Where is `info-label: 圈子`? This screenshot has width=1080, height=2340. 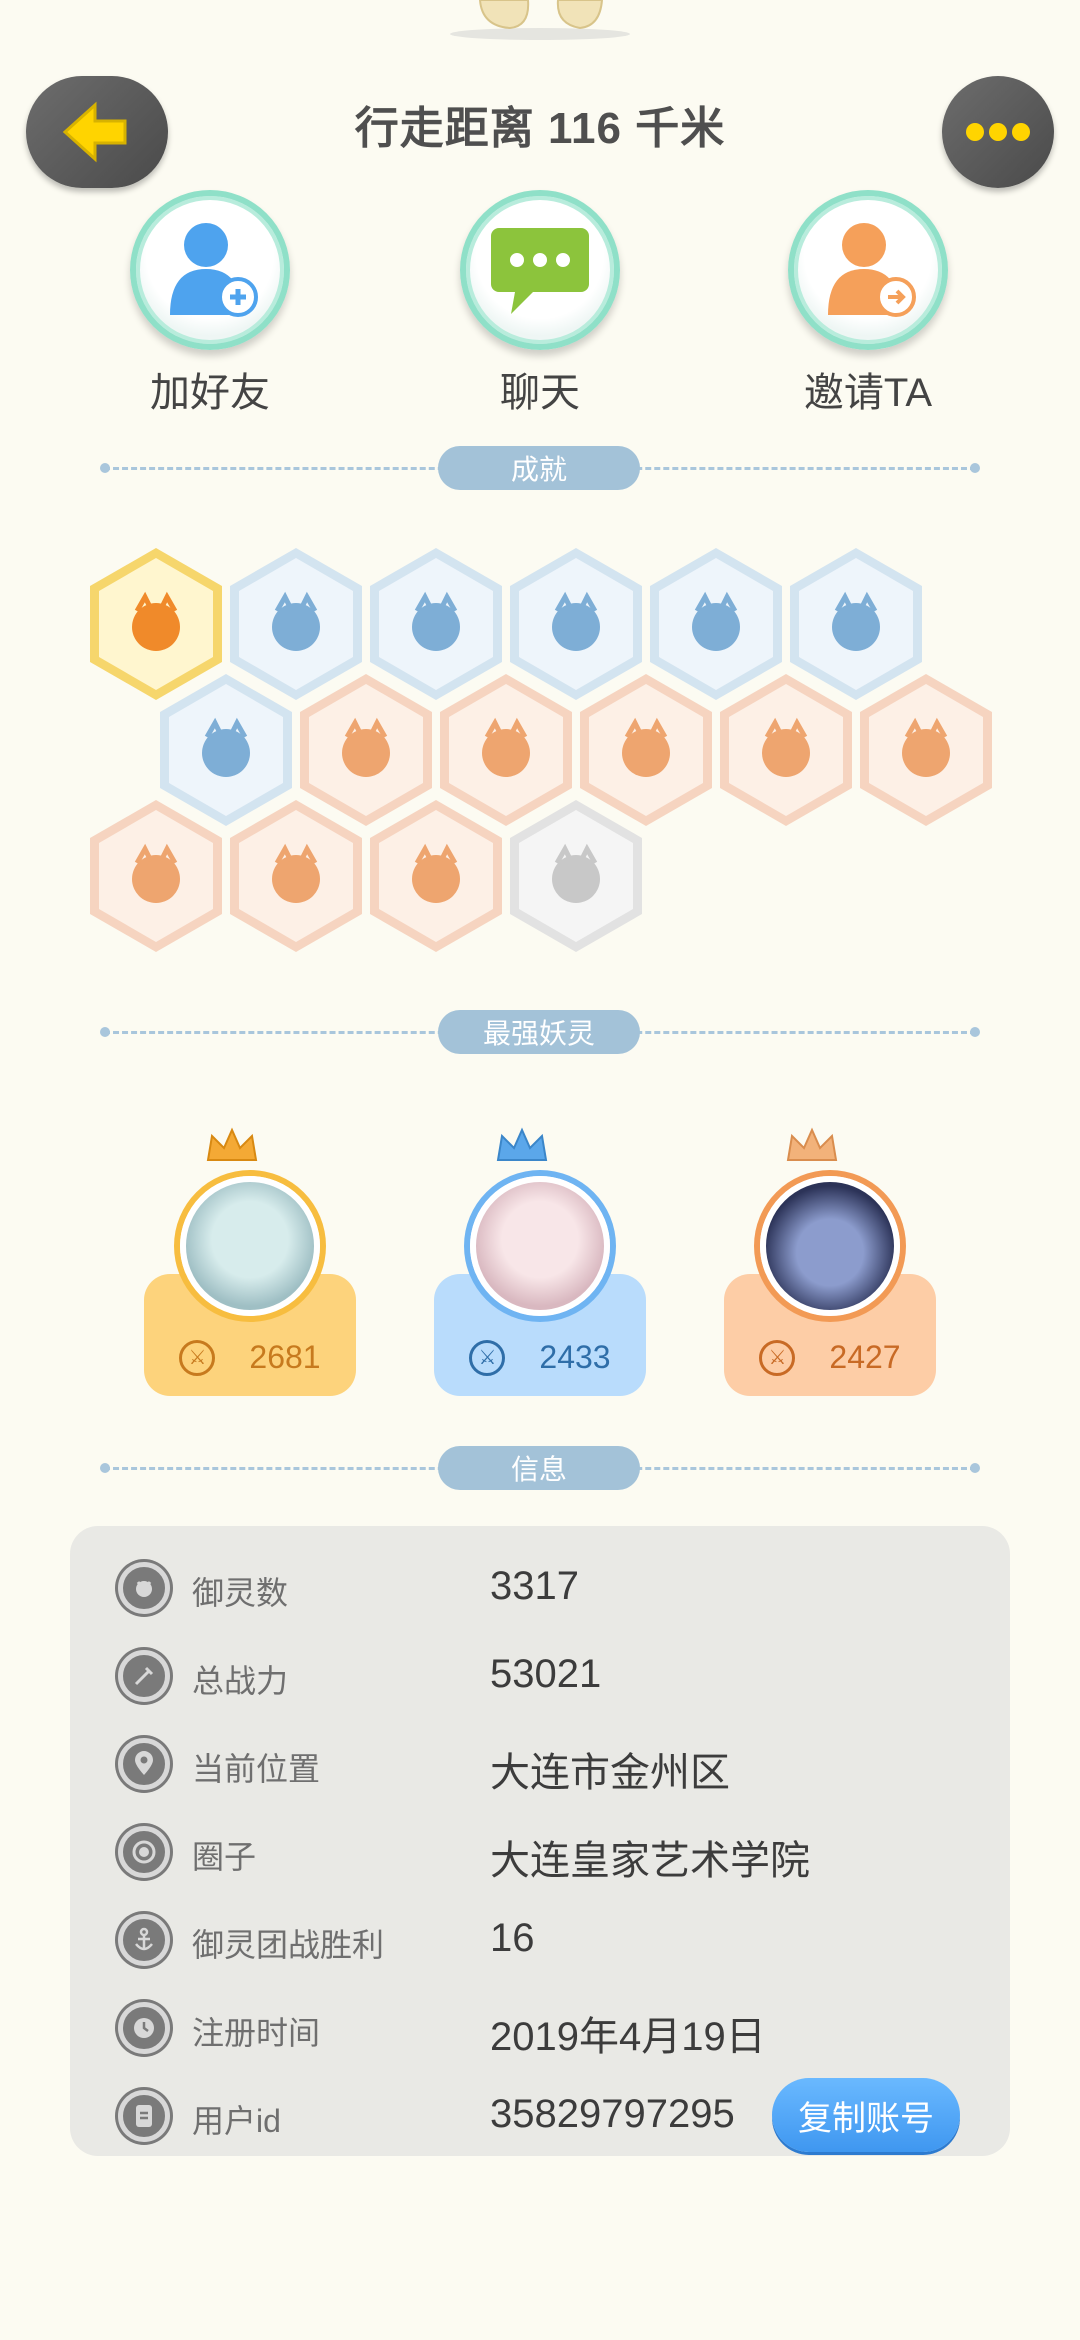
info-label: 圈子 is located at coordinates (224, 1857).